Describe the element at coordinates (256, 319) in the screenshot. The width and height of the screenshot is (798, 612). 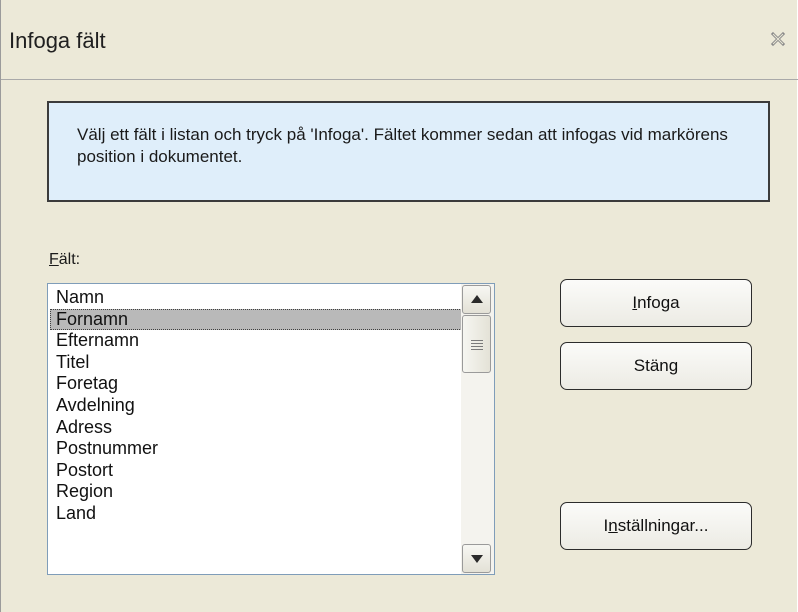
I see `list-item-selected: Fornamn` at that location.